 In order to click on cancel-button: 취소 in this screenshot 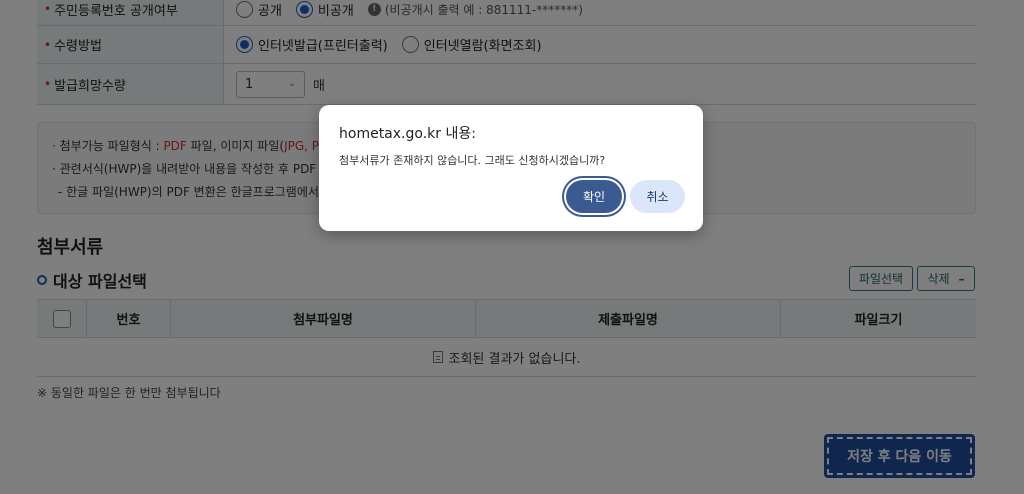, I will do `click(657, 196)`.